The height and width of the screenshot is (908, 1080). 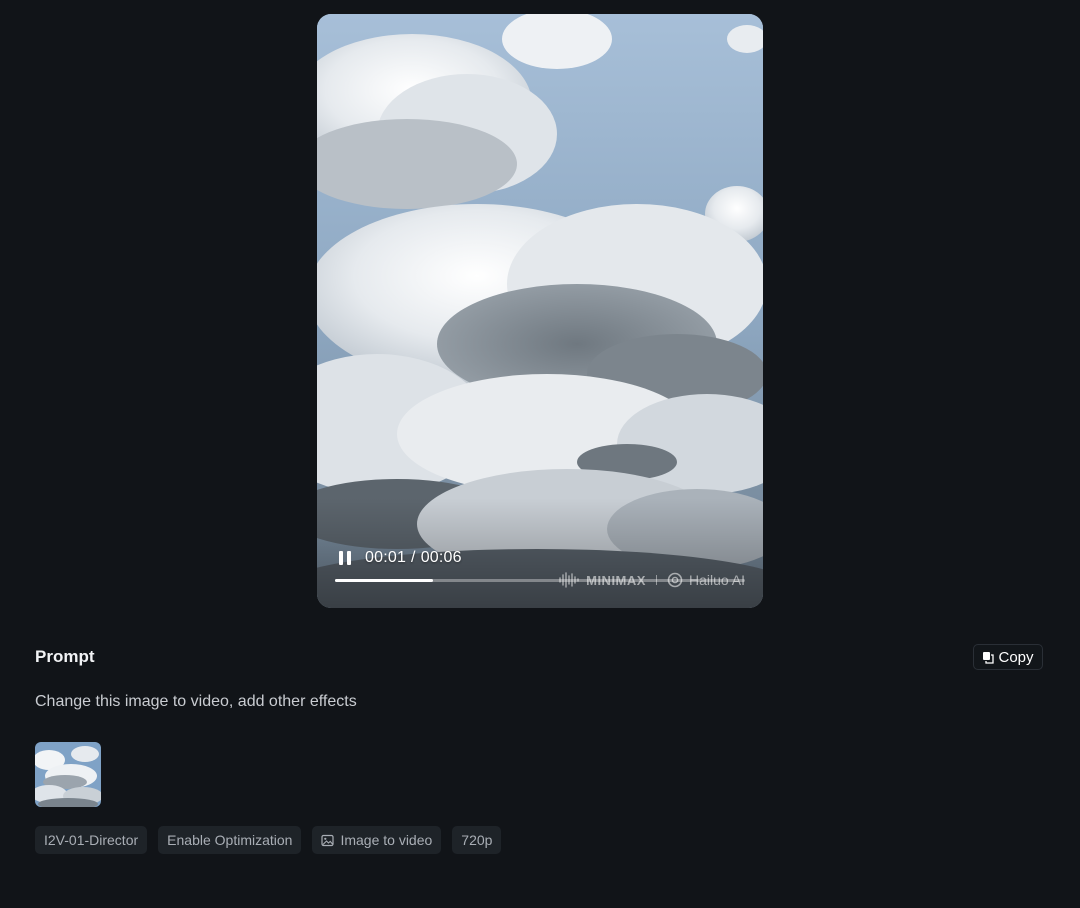 What do you see at coordinates (384, 580) in the screenshot?
I see `progress-fill` at bounding box center [384, 580].